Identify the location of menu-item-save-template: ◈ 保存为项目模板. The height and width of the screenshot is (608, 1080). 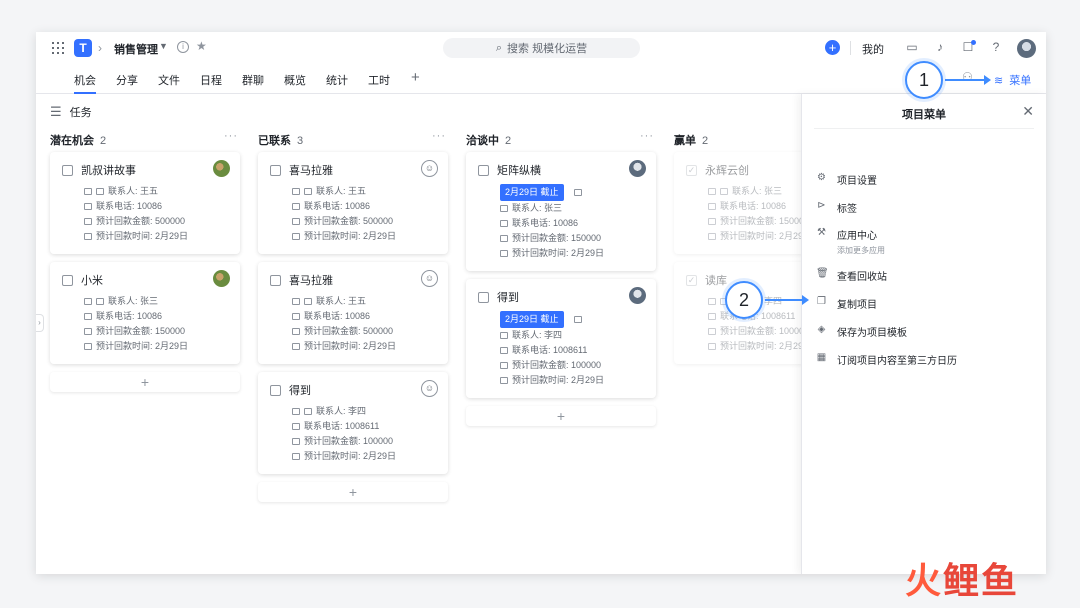
(861, 331).